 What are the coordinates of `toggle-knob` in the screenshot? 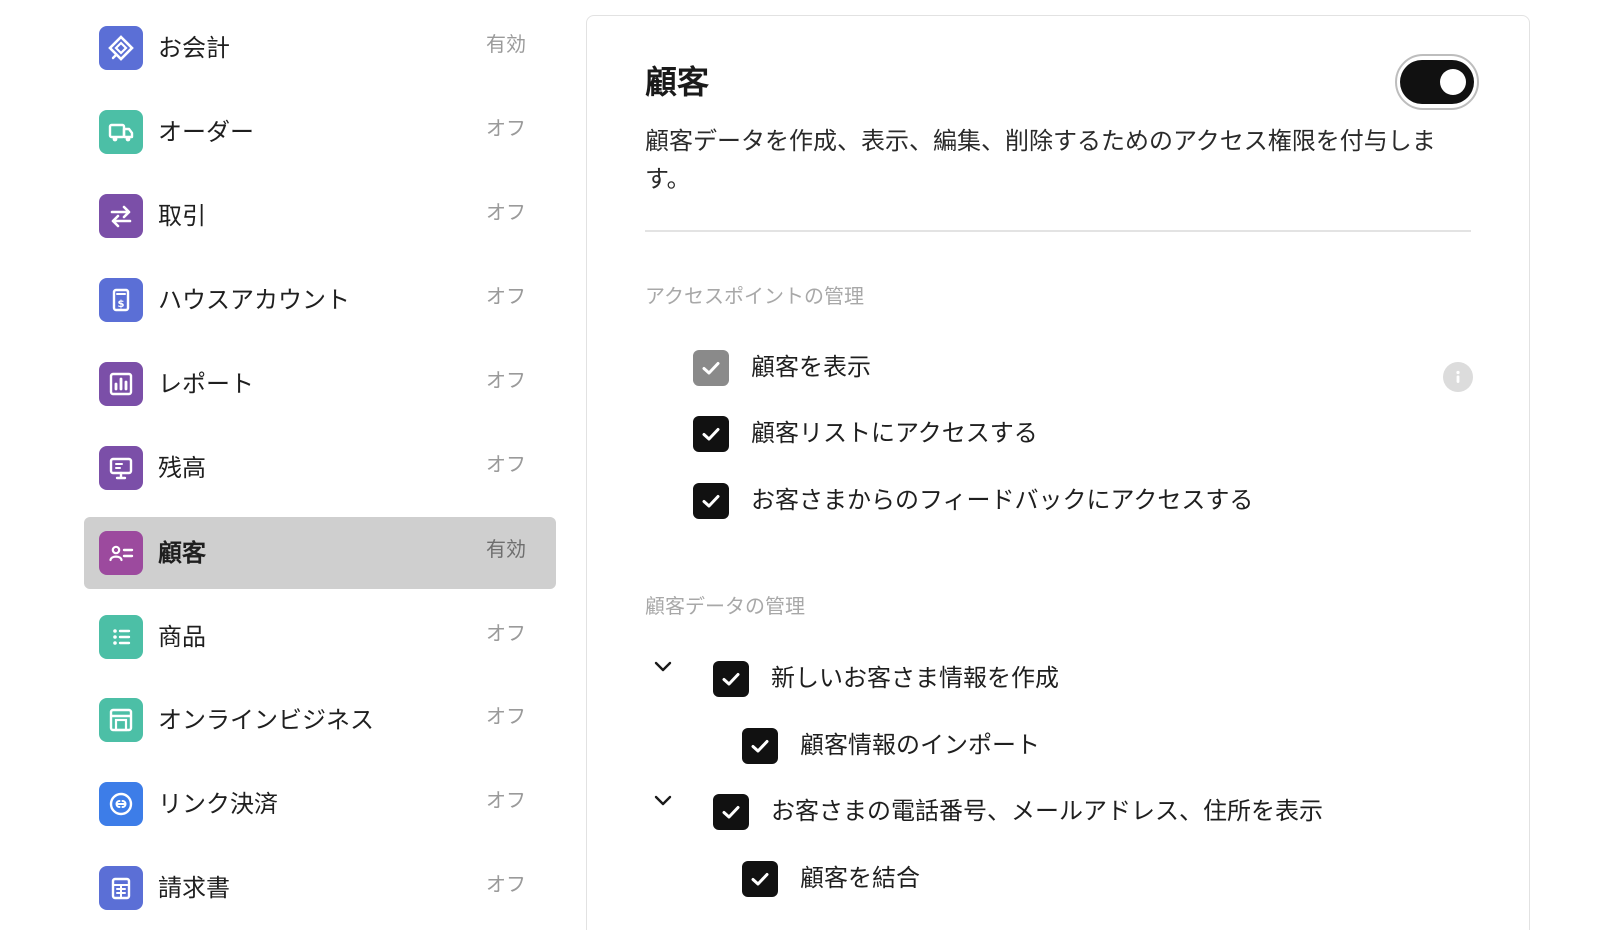 It's located at (1453, 82).